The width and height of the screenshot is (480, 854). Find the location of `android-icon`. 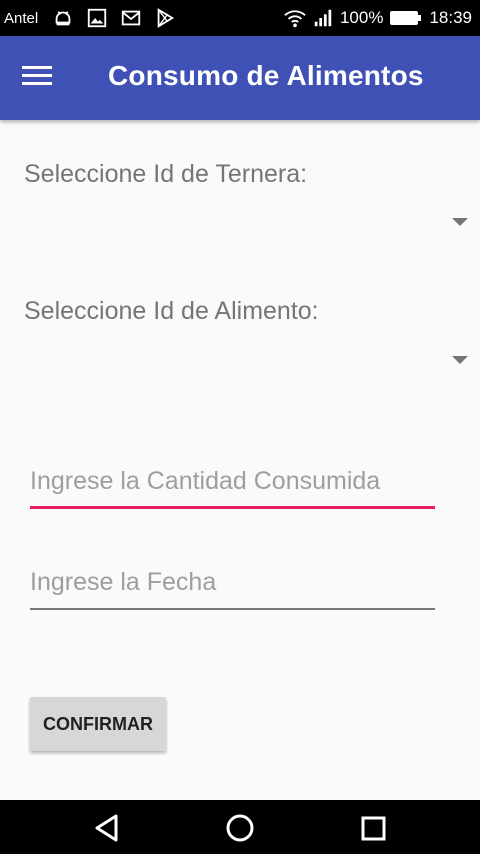

android-icon is located at coordinates (63, 18).